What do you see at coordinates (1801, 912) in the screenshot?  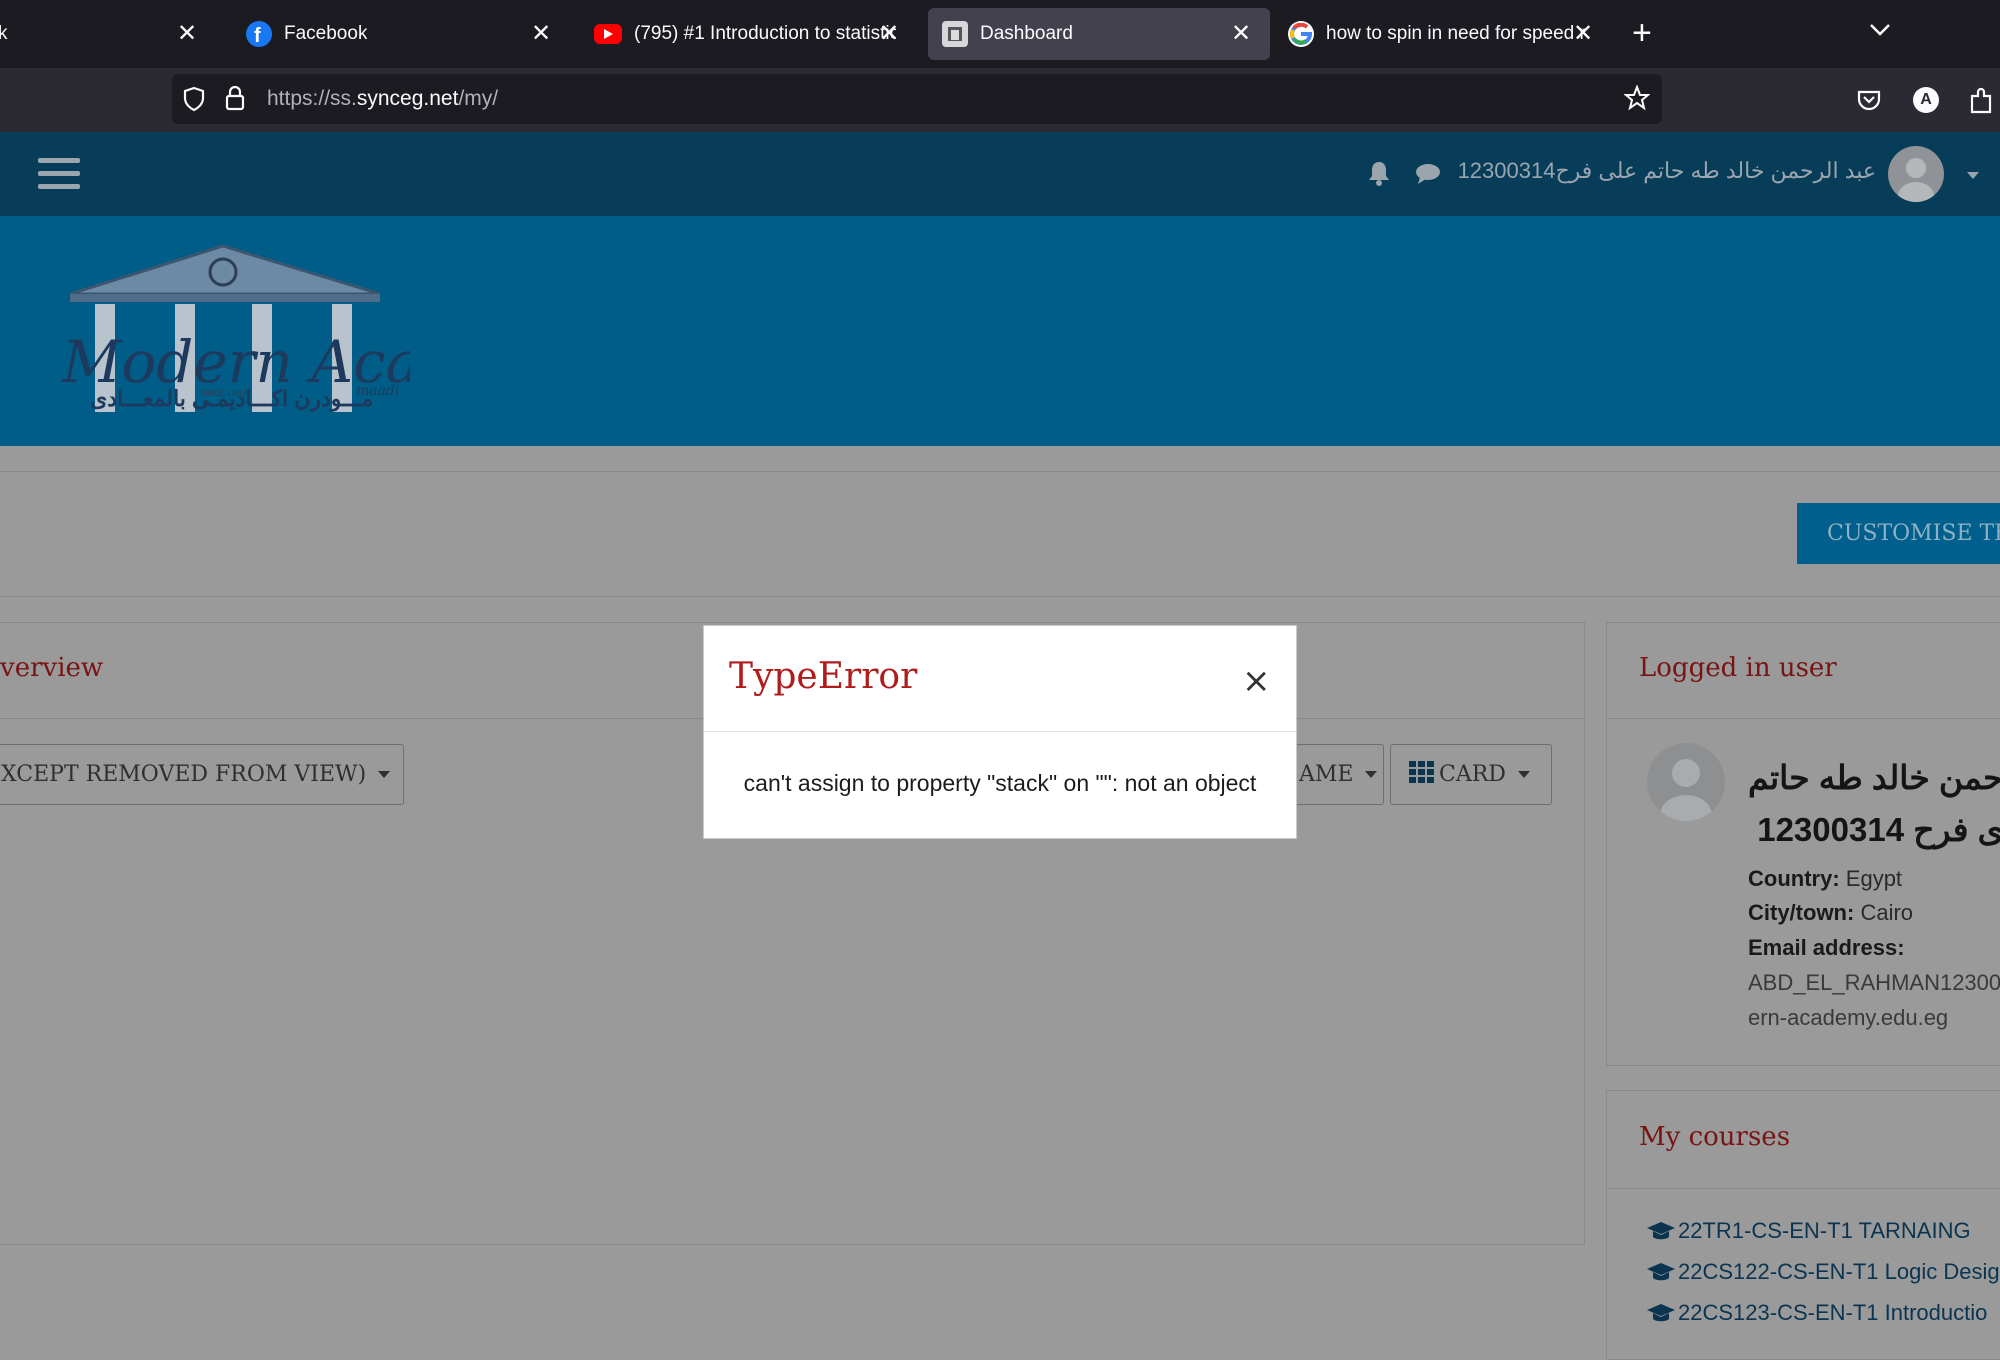 I see `city-label: City/town:` at bounding box center [1801, 912].